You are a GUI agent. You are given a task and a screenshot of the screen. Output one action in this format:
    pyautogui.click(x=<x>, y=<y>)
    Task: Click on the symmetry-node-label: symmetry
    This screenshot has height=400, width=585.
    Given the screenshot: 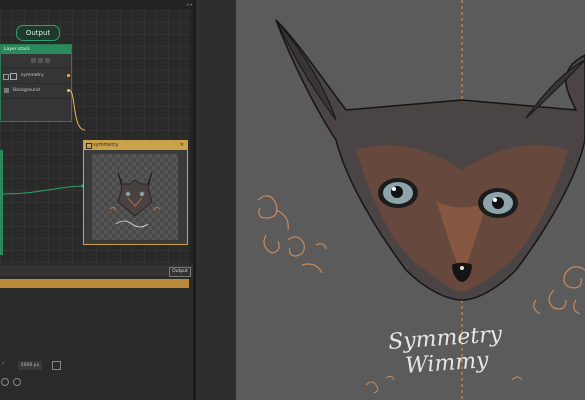 What is the action you would take?
    pyautogui.click(x=106, y=145)
    